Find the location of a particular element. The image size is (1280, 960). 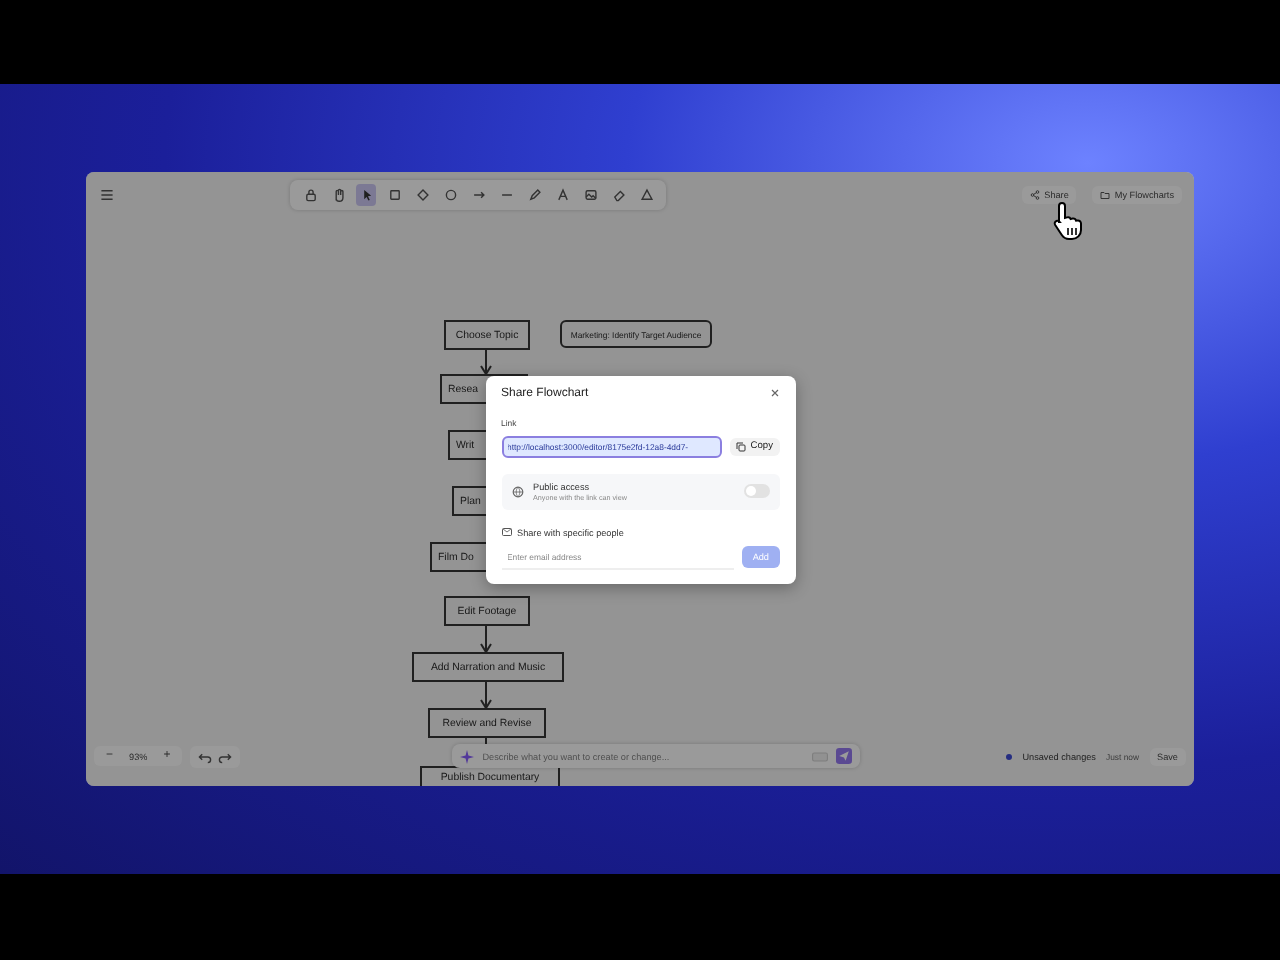

hand-icon is located at coordinates (338, 194).